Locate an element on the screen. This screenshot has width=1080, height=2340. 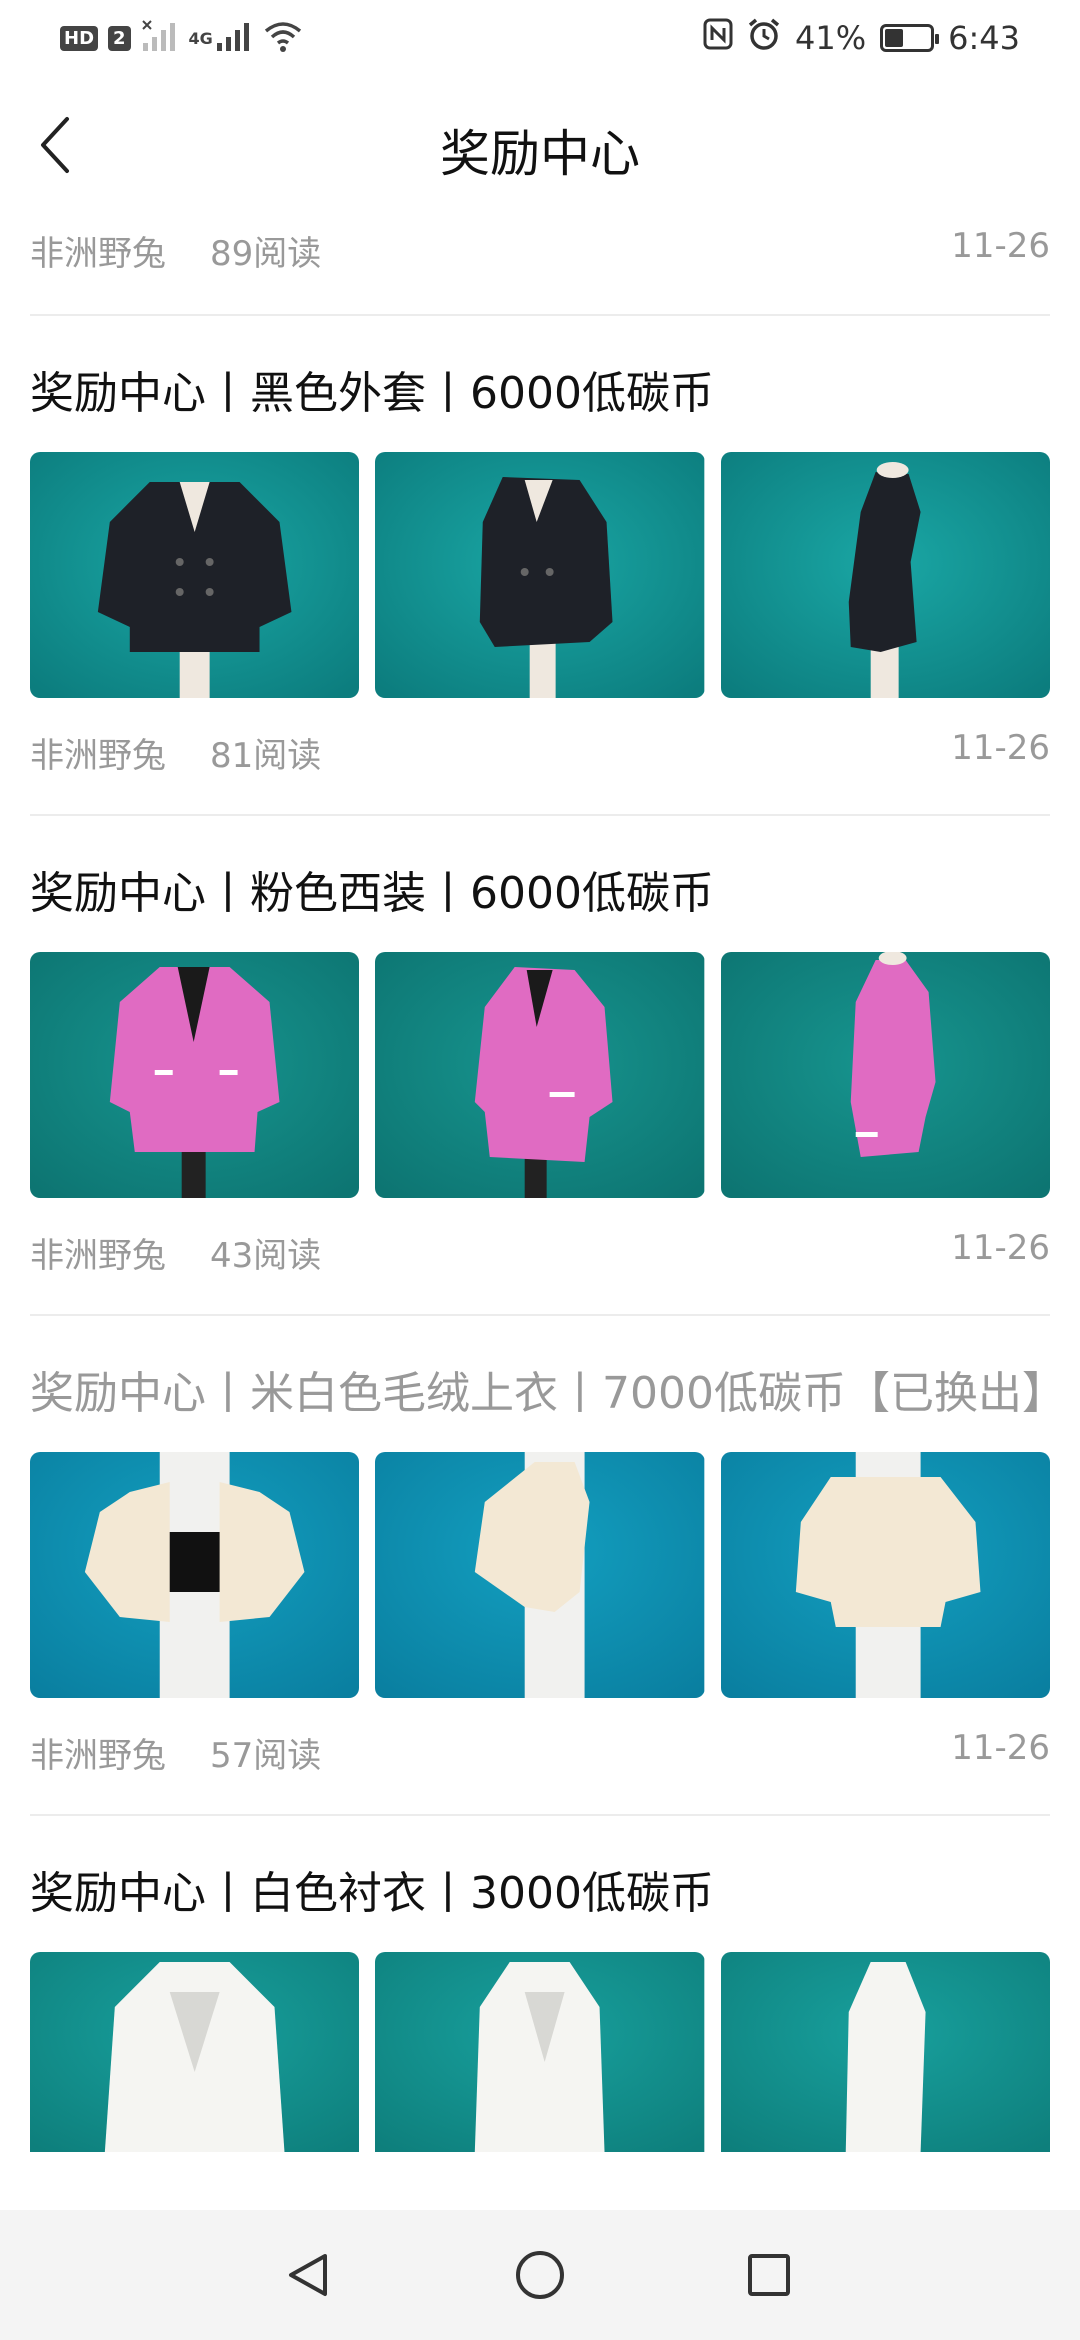
square-recents-icon is located at coordinates (769, 2275).